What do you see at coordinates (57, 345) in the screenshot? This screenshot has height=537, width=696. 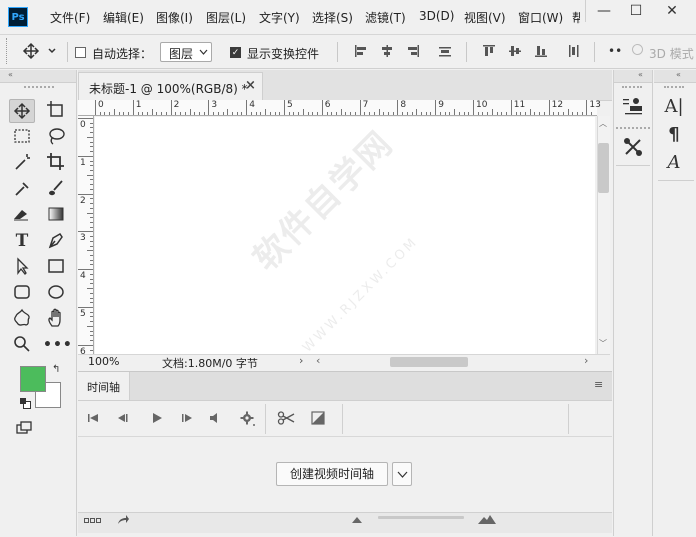 I see `more-tools: •••` at bounding box center [57, 345].